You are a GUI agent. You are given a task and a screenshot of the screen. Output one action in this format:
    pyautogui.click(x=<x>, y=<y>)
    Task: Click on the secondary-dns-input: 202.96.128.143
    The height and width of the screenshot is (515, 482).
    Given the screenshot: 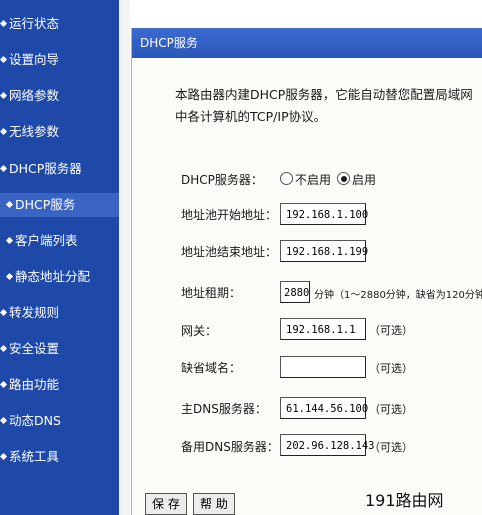 What is the action you would take?
    pyautogui.click(x=327, y=445)
    